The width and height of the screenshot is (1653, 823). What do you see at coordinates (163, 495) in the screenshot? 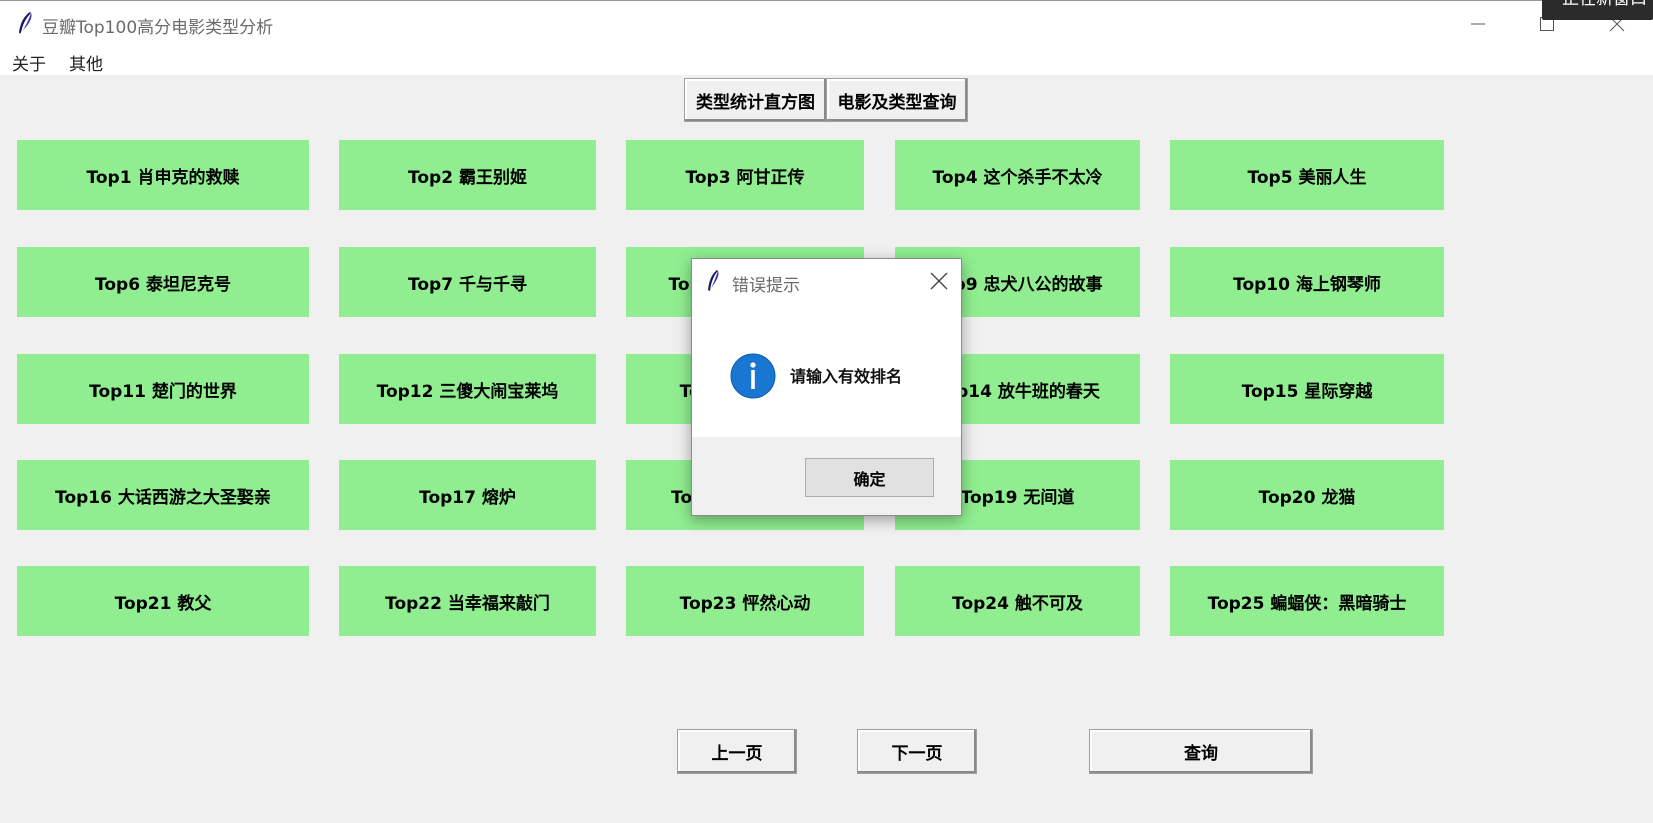
I see `movie-button-top16: Top16 大话西游之大圣娶亲` at bounding box center [163, 495].